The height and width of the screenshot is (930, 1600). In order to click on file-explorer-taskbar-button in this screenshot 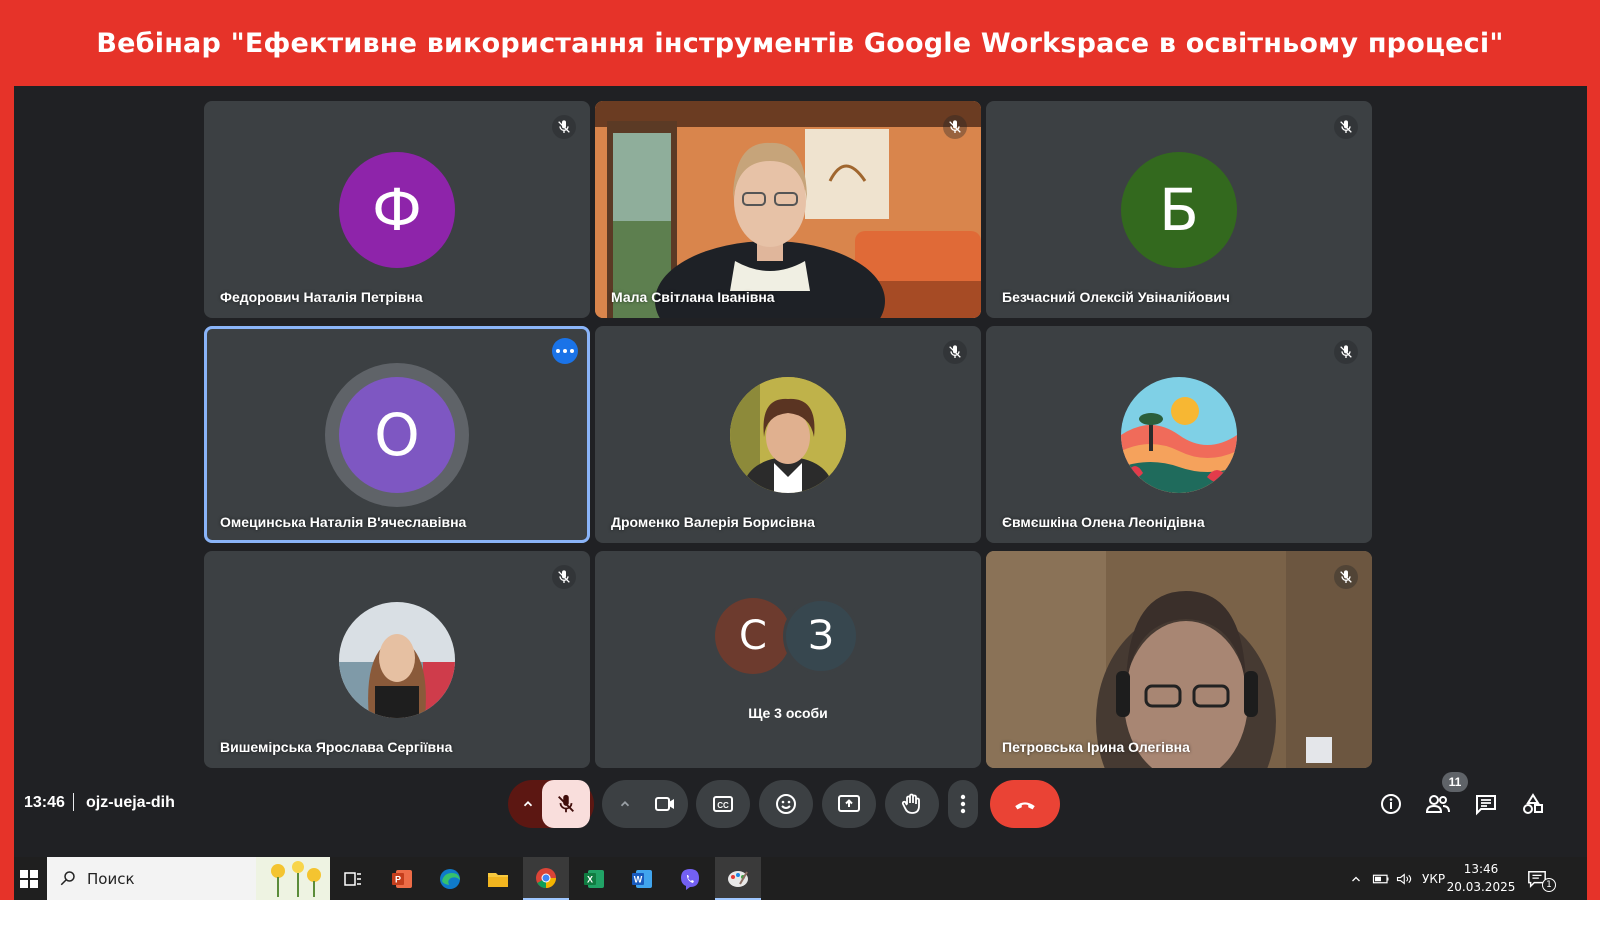, I will do `click(498, 878)`.